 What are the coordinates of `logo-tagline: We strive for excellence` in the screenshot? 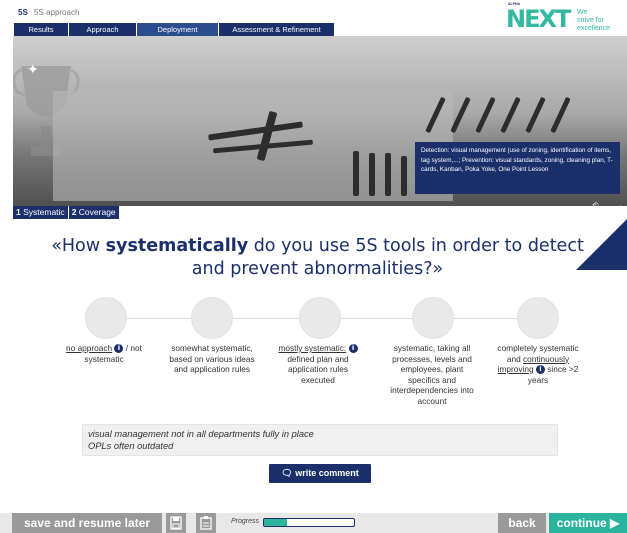 It's located at (593, 21).